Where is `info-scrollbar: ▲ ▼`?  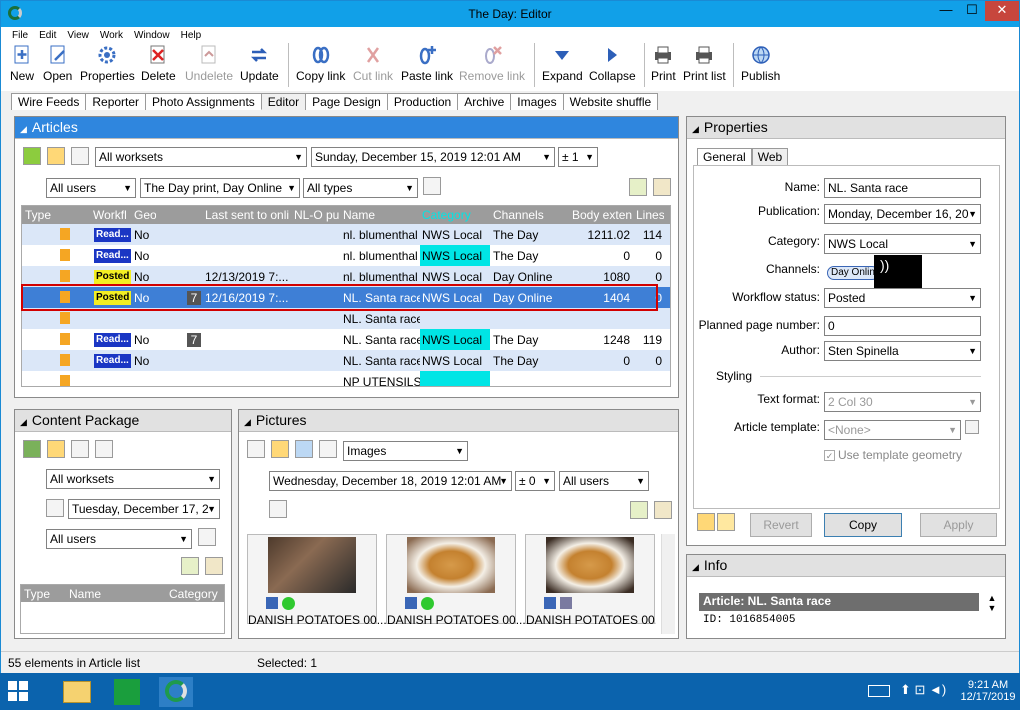
info-scrollbar: ▲ ▼ is located at coordinates (992, 613).